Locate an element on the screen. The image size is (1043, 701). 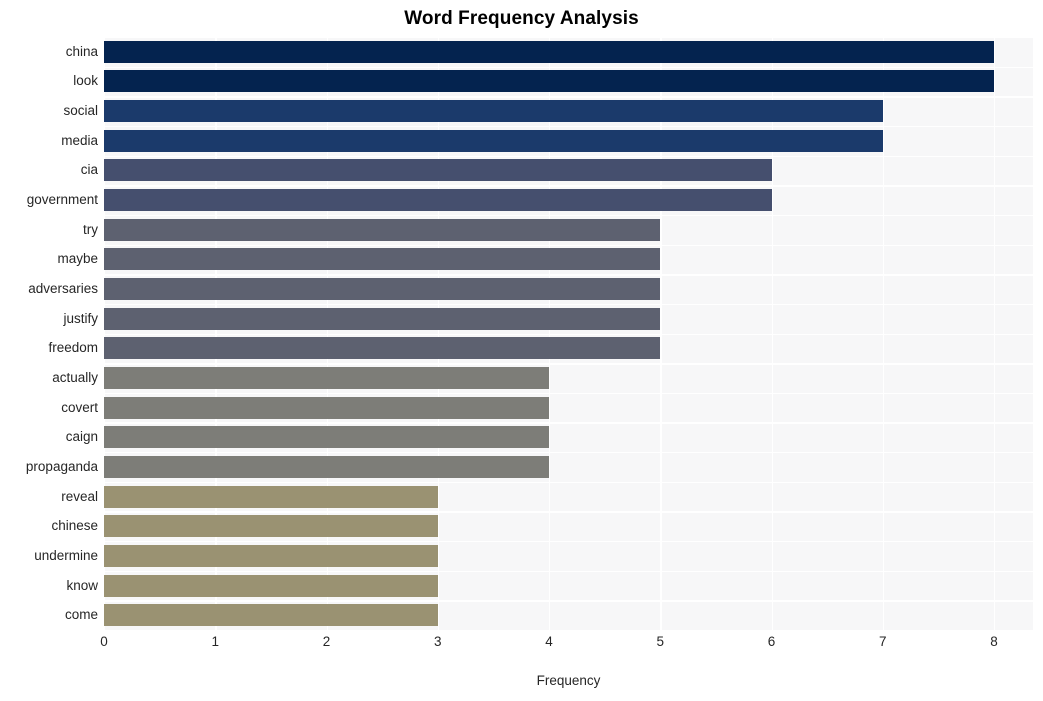
bar-actually is located at coordinates (327, 377).